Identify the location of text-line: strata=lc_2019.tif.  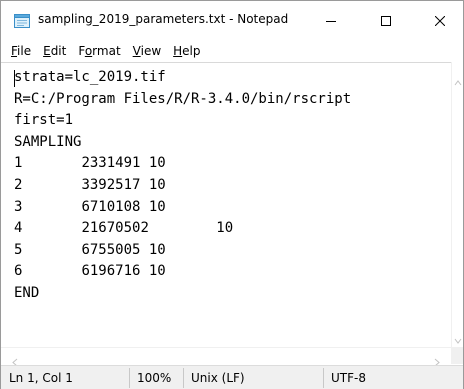
(182, 78).